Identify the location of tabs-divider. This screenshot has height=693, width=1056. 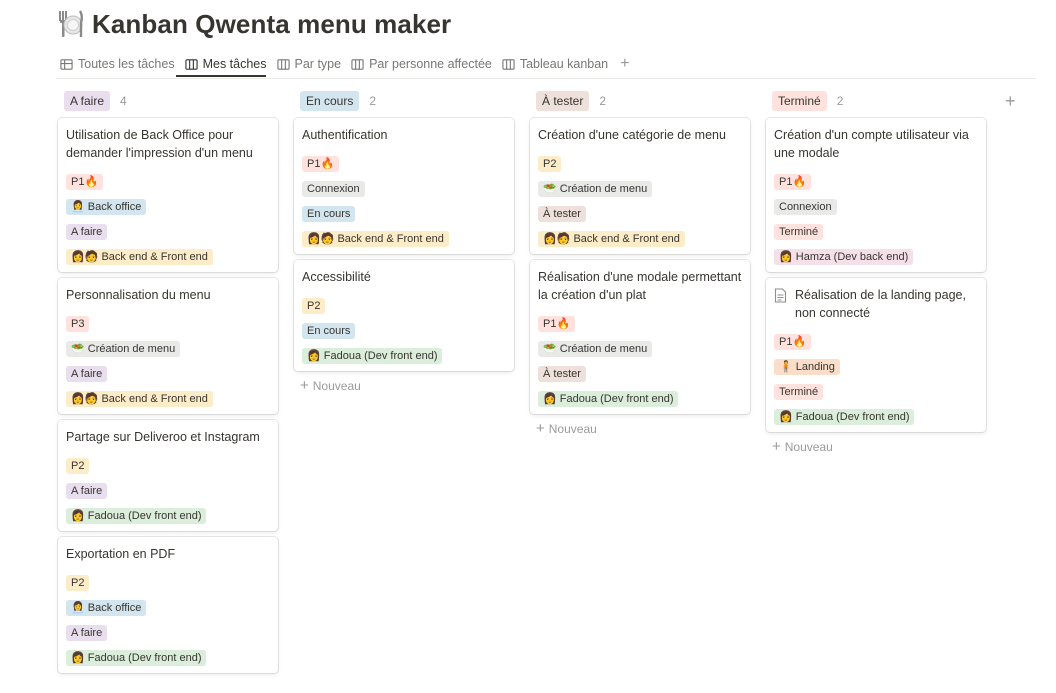
(546, 78).